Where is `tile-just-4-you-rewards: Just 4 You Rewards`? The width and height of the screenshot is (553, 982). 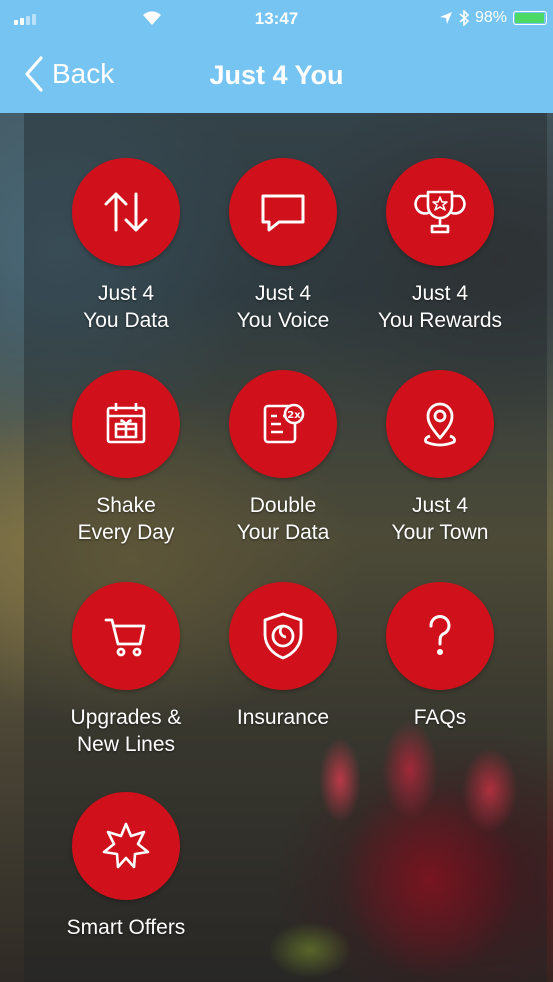
tile-just-4-you-rewards: Just 4 You Rewards is located at coordinates (440, 246).